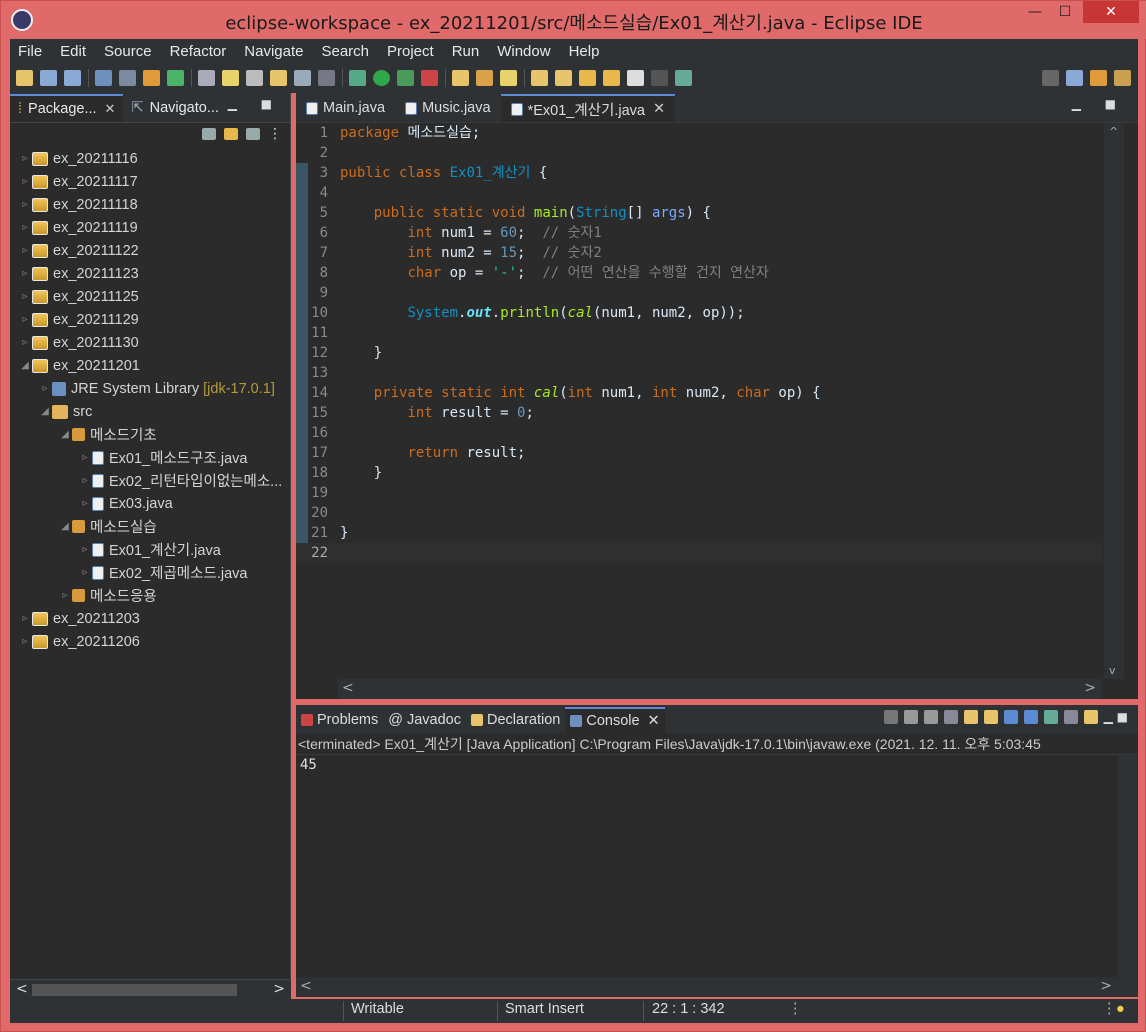 The width and height of the screenshot is (1146, 1032). I want to click on new-icon, so click(24, 78).